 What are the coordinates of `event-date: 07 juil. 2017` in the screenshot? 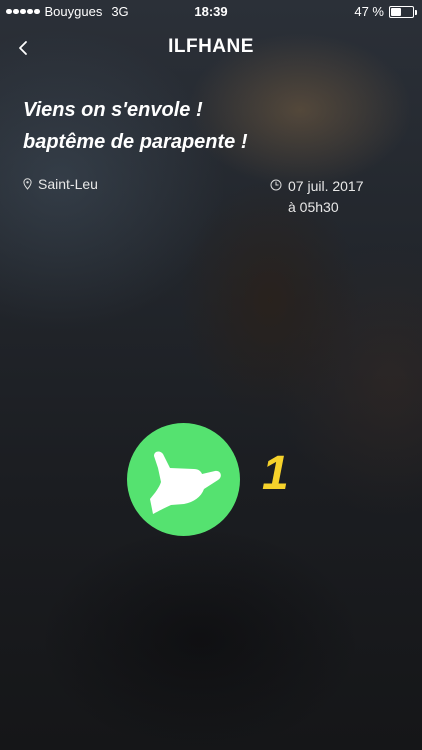 It's located at (326, 186).